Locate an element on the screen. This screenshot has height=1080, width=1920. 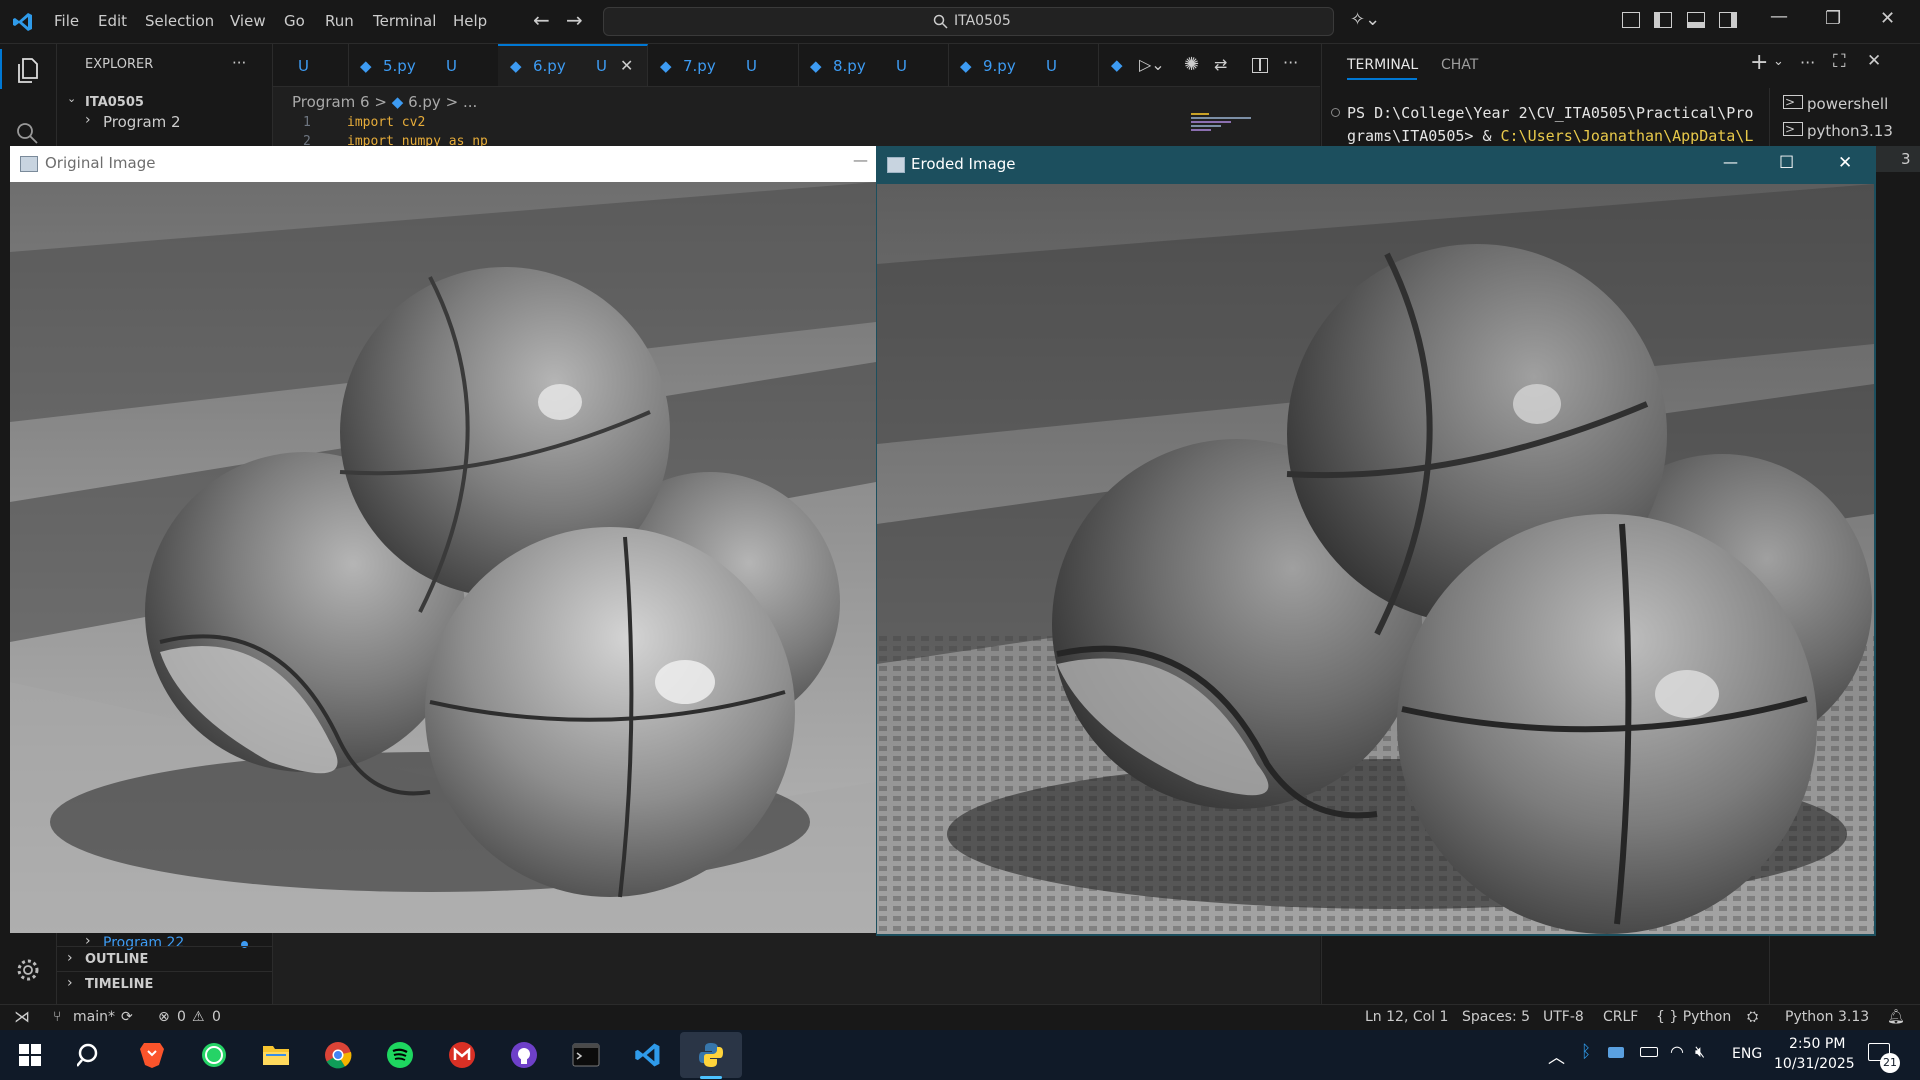
close-panel-icon: ✕ is located at coordinates (1874, 61).